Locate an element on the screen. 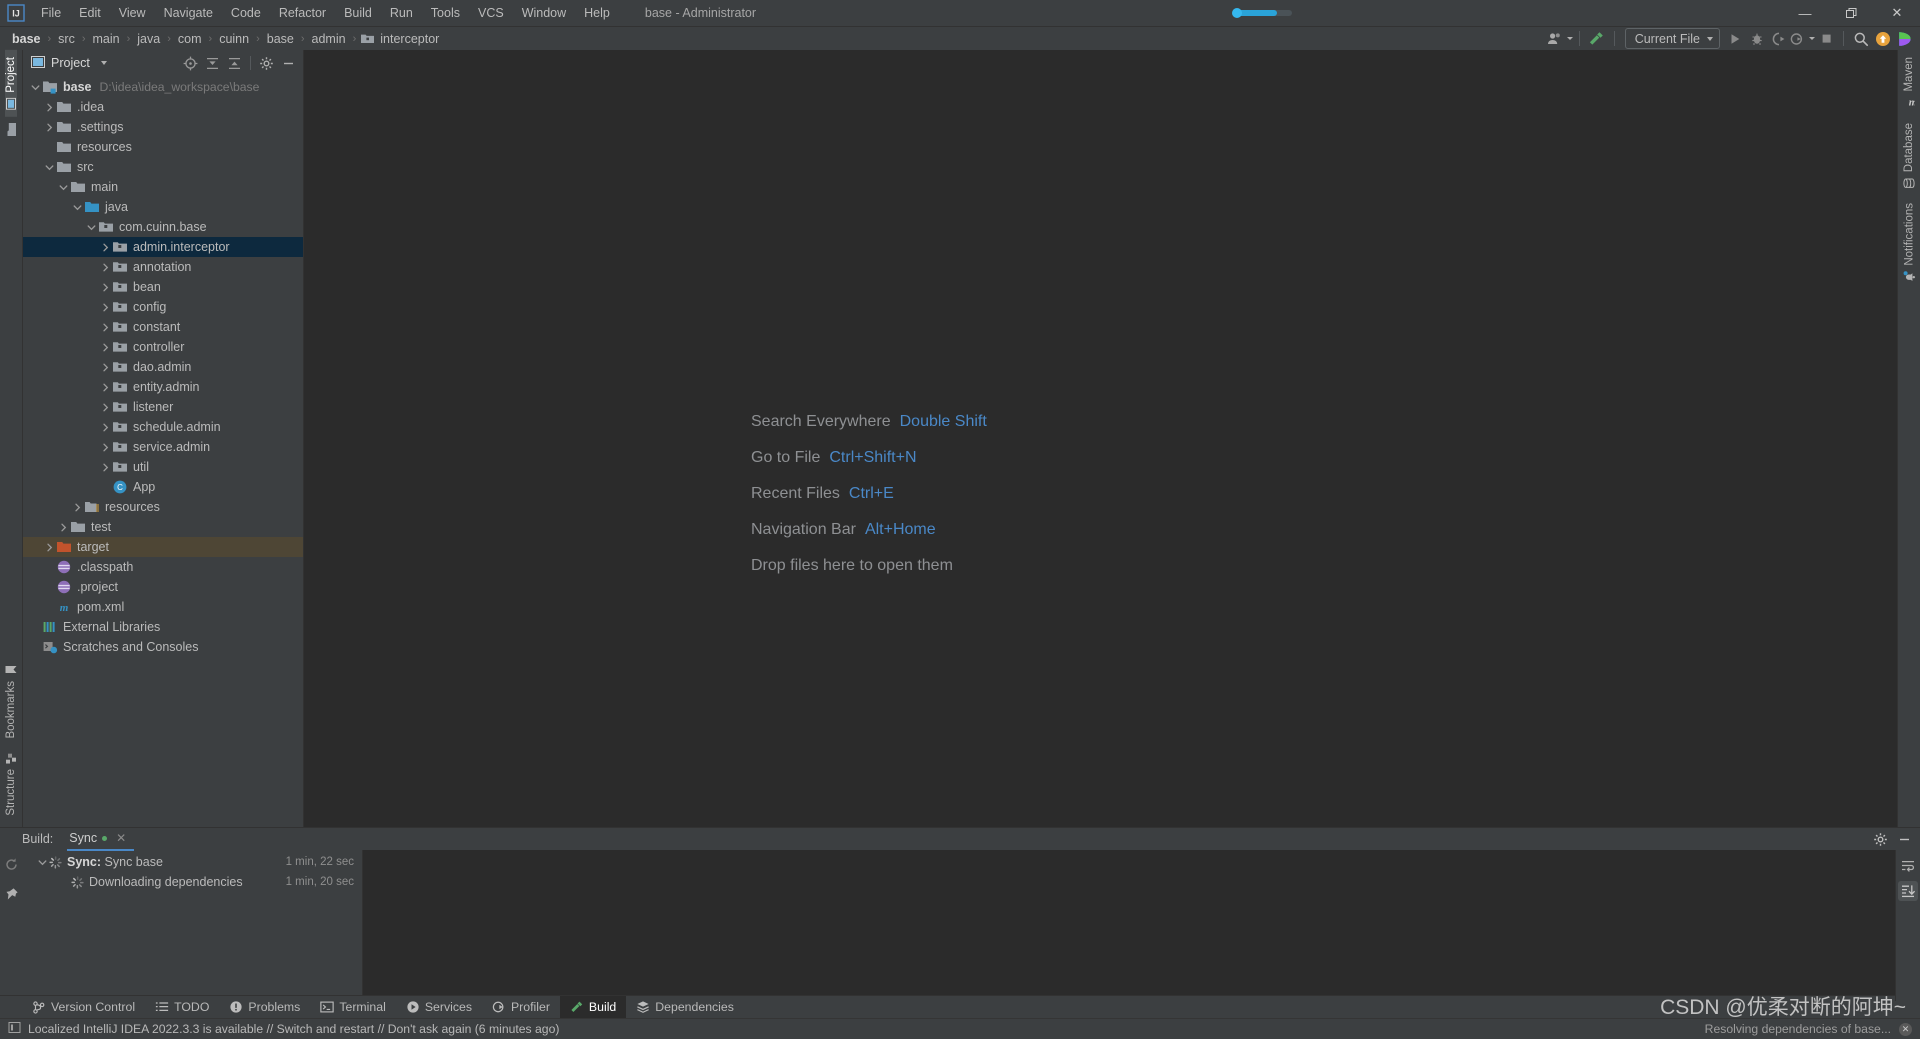  play-colored-icon is located at coordinates (1905, 38).